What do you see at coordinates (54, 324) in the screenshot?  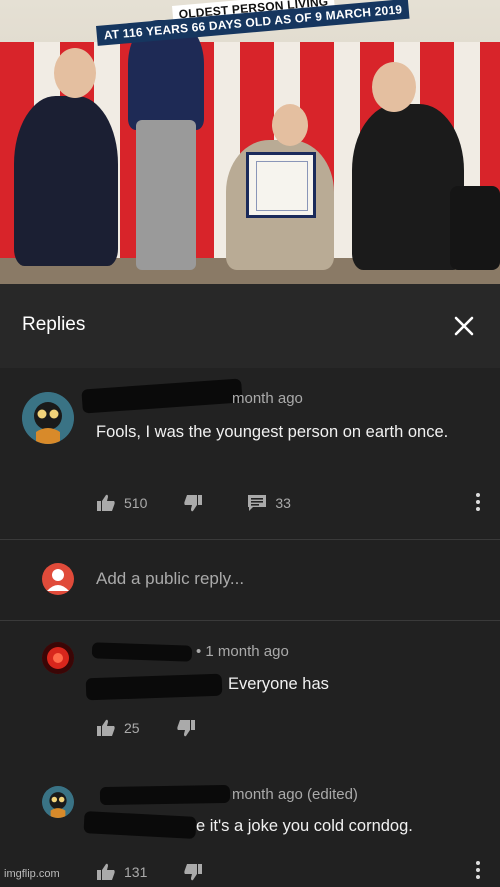 I see `replies-title: Replies` at bounding box center [54, 324].